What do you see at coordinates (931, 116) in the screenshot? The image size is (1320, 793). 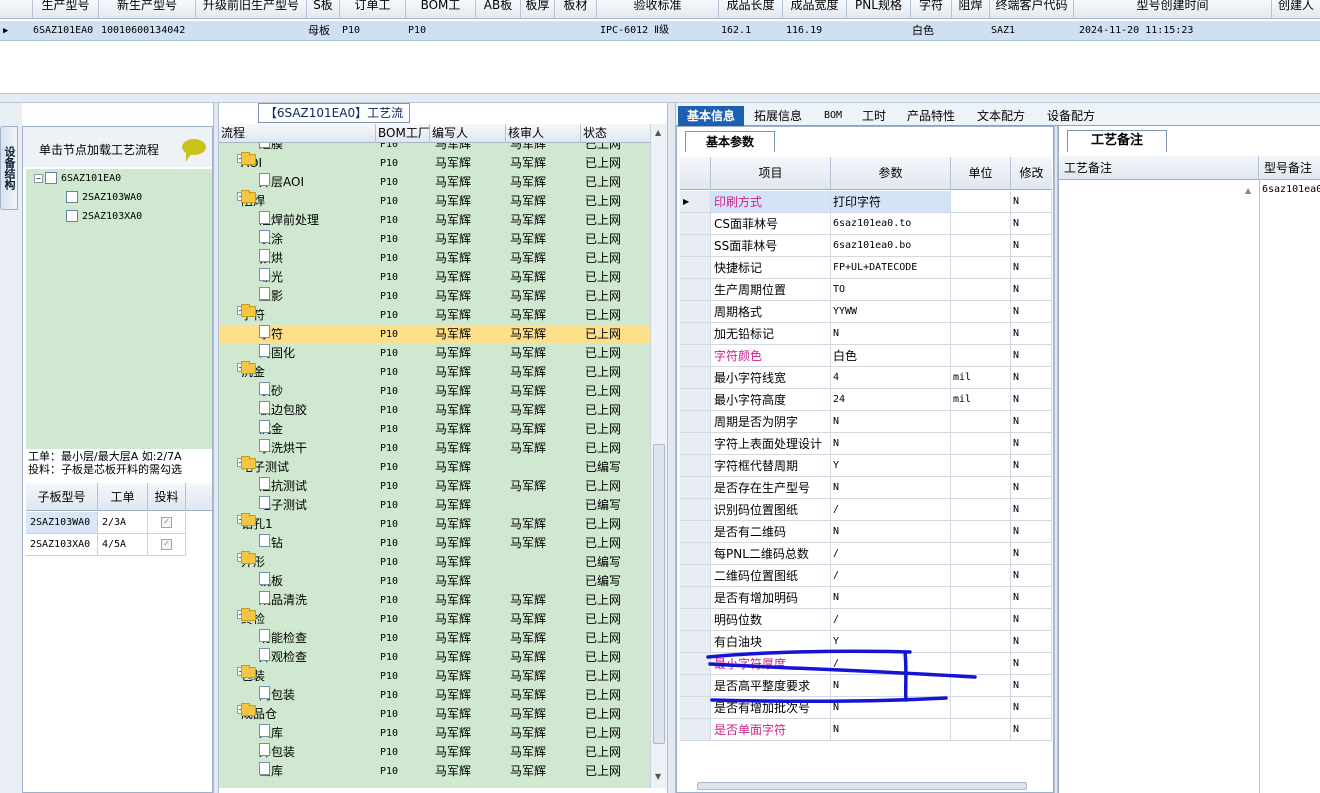 I see `tab-product-features: 产品特性` at bounding box center [931, 116].